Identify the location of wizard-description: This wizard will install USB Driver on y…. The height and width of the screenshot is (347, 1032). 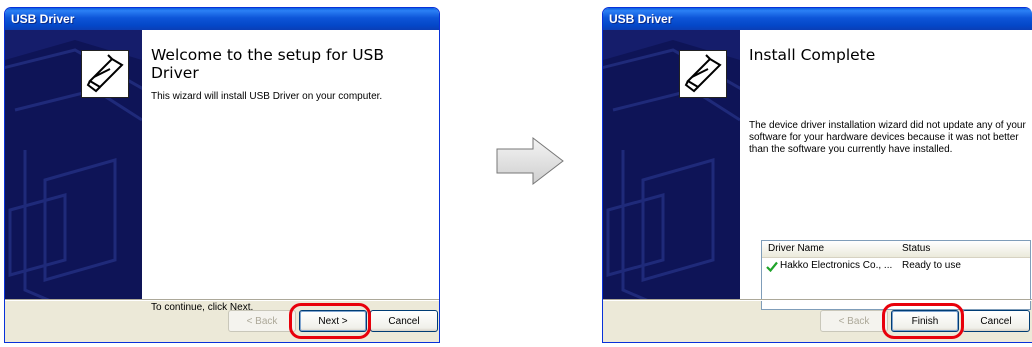
(267, 96).